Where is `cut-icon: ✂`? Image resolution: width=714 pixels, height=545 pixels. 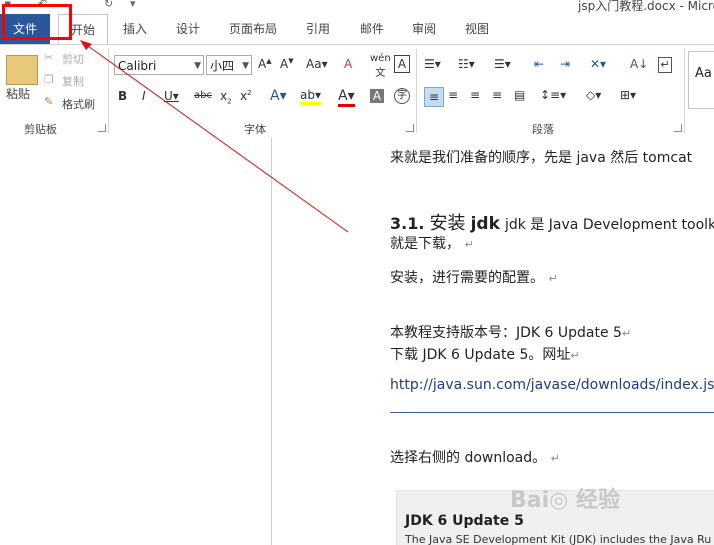
cut-icon: ✂ is located at coordinates (48, 57).